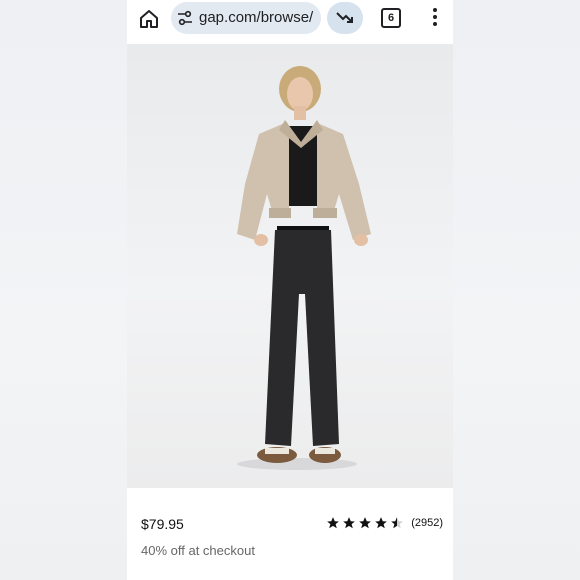 The height and width of the screenshot is (580, 580). I want to click on rating-count: (2952), so click(427, 523).